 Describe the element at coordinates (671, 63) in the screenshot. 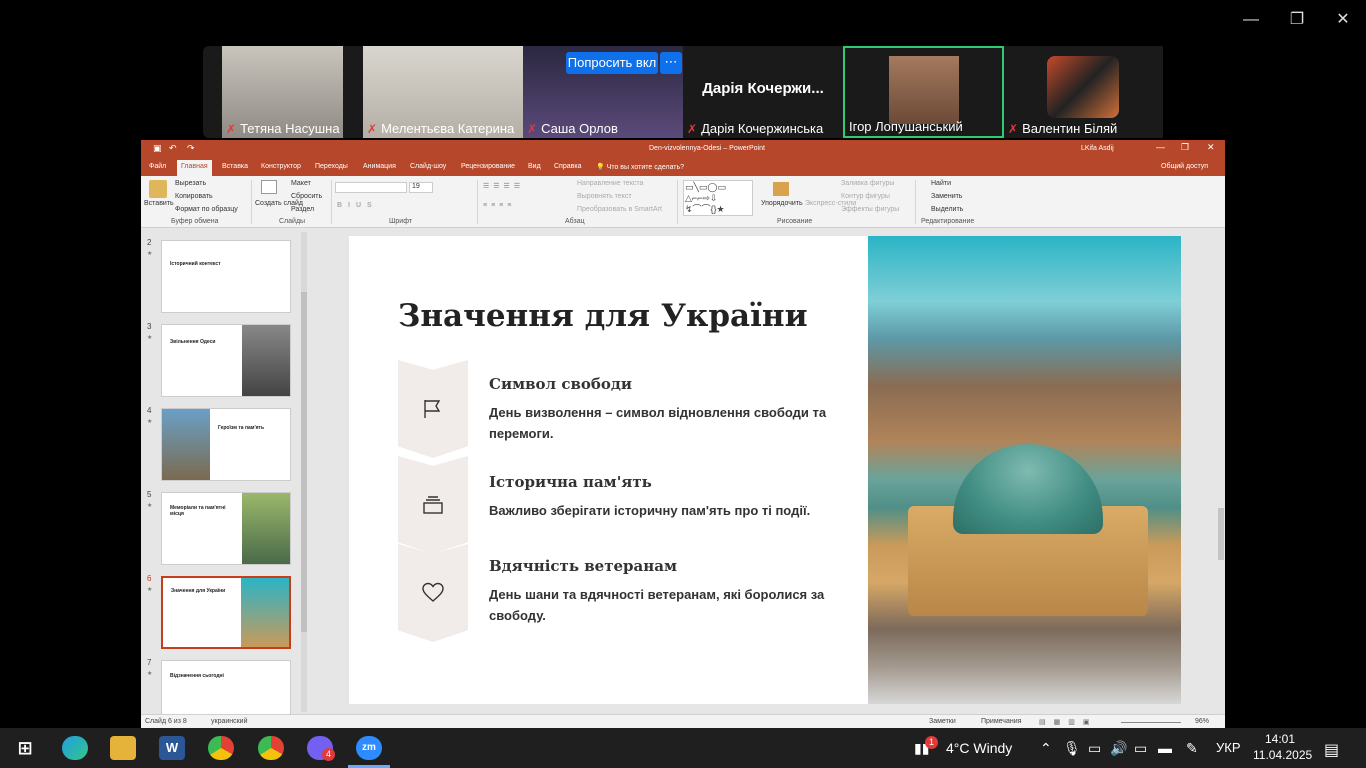

I see `more-options-button: ⋯` at that location.